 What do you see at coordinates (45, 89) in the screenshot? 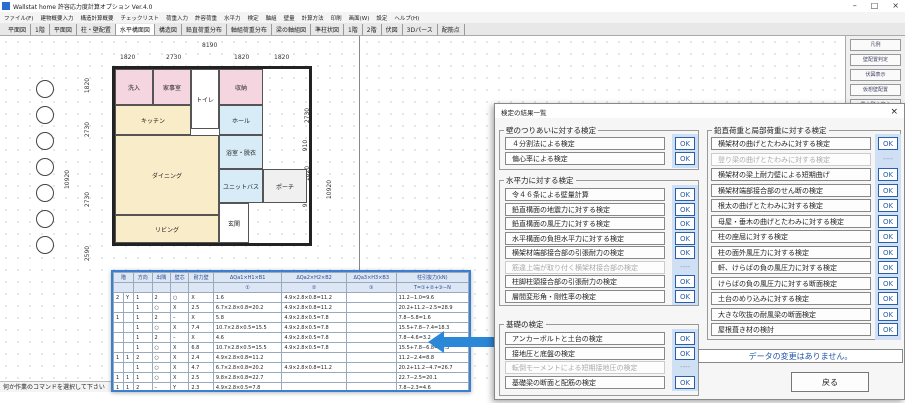
I see `grid-marker` at bounding box center [45, 89].